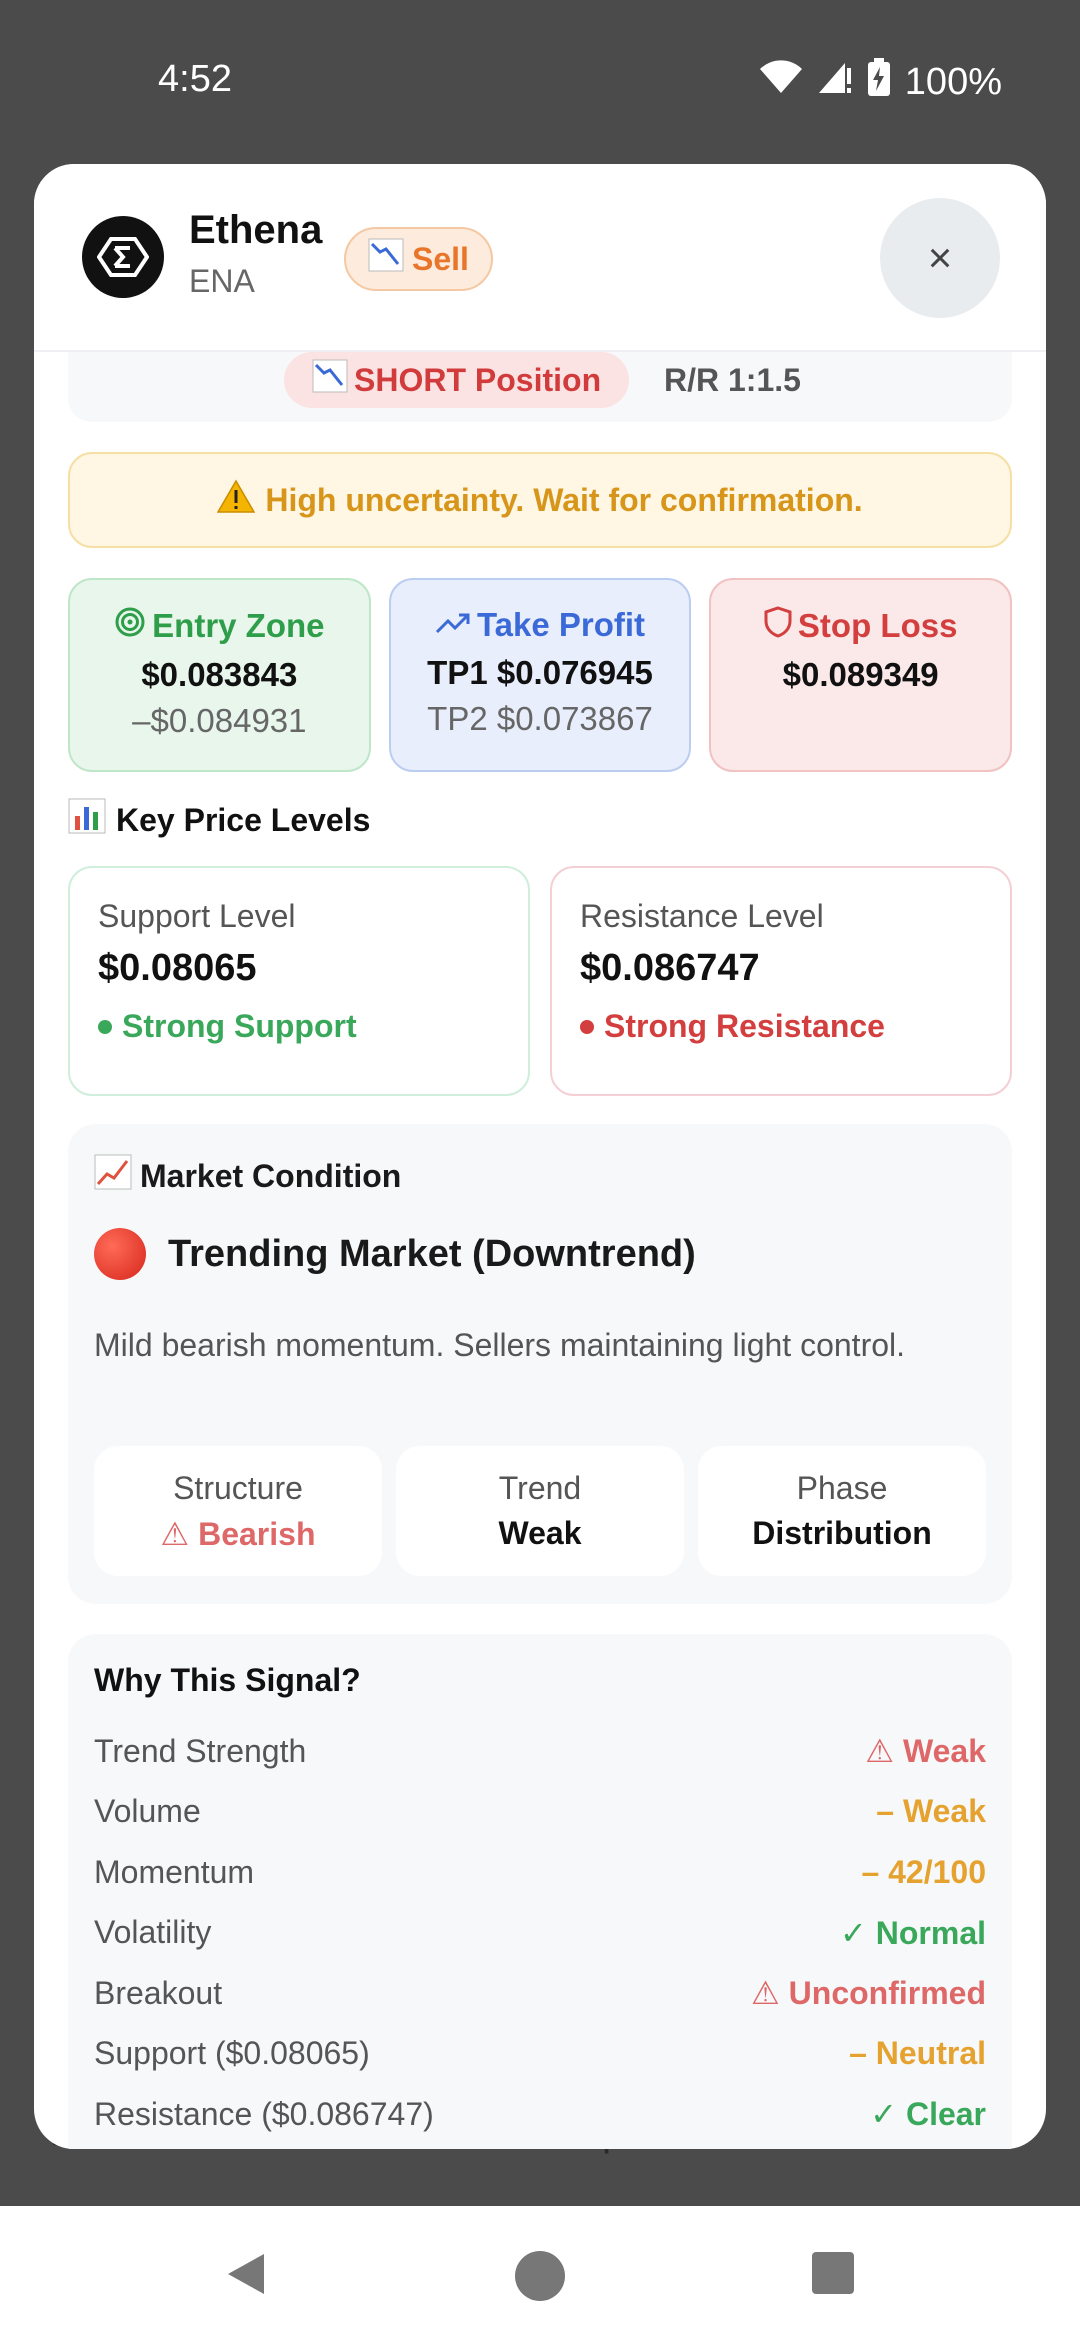 This screenshot has height=2340, width=1080. What do you see at coordinates (177, 968) in the screenshot?
I see `support-value: $0.08065` at bounding box center [177, 968].